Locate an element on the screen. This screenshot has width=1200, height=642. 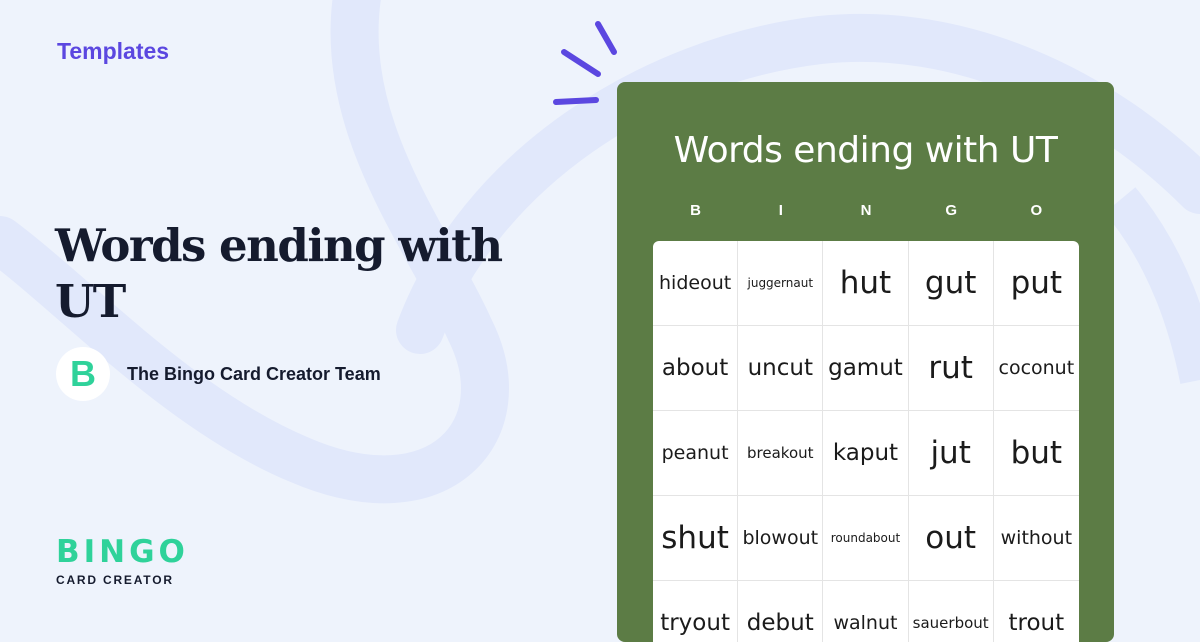
bingo-cell: blowout is located at coordinates (781, 538).